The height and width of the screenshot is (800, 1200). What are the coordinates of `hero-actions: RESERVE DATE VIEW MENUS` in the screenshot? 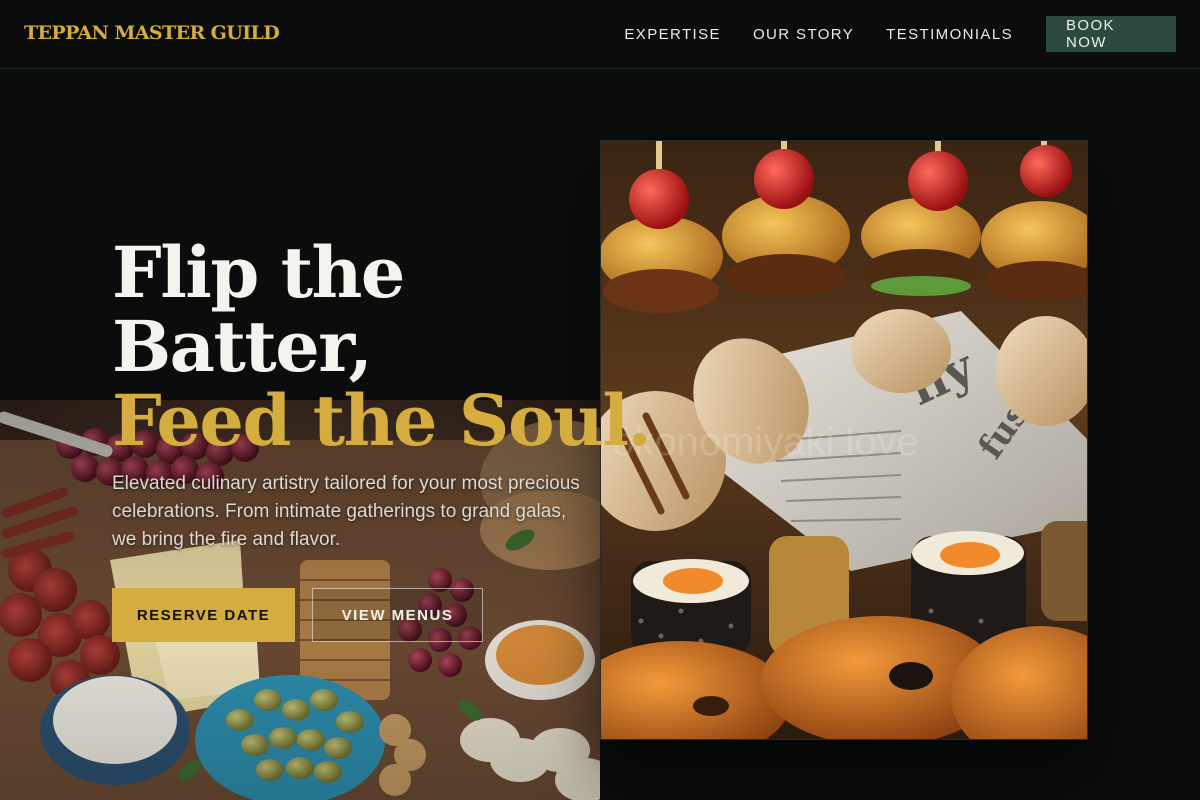 It's located at (357, 615).